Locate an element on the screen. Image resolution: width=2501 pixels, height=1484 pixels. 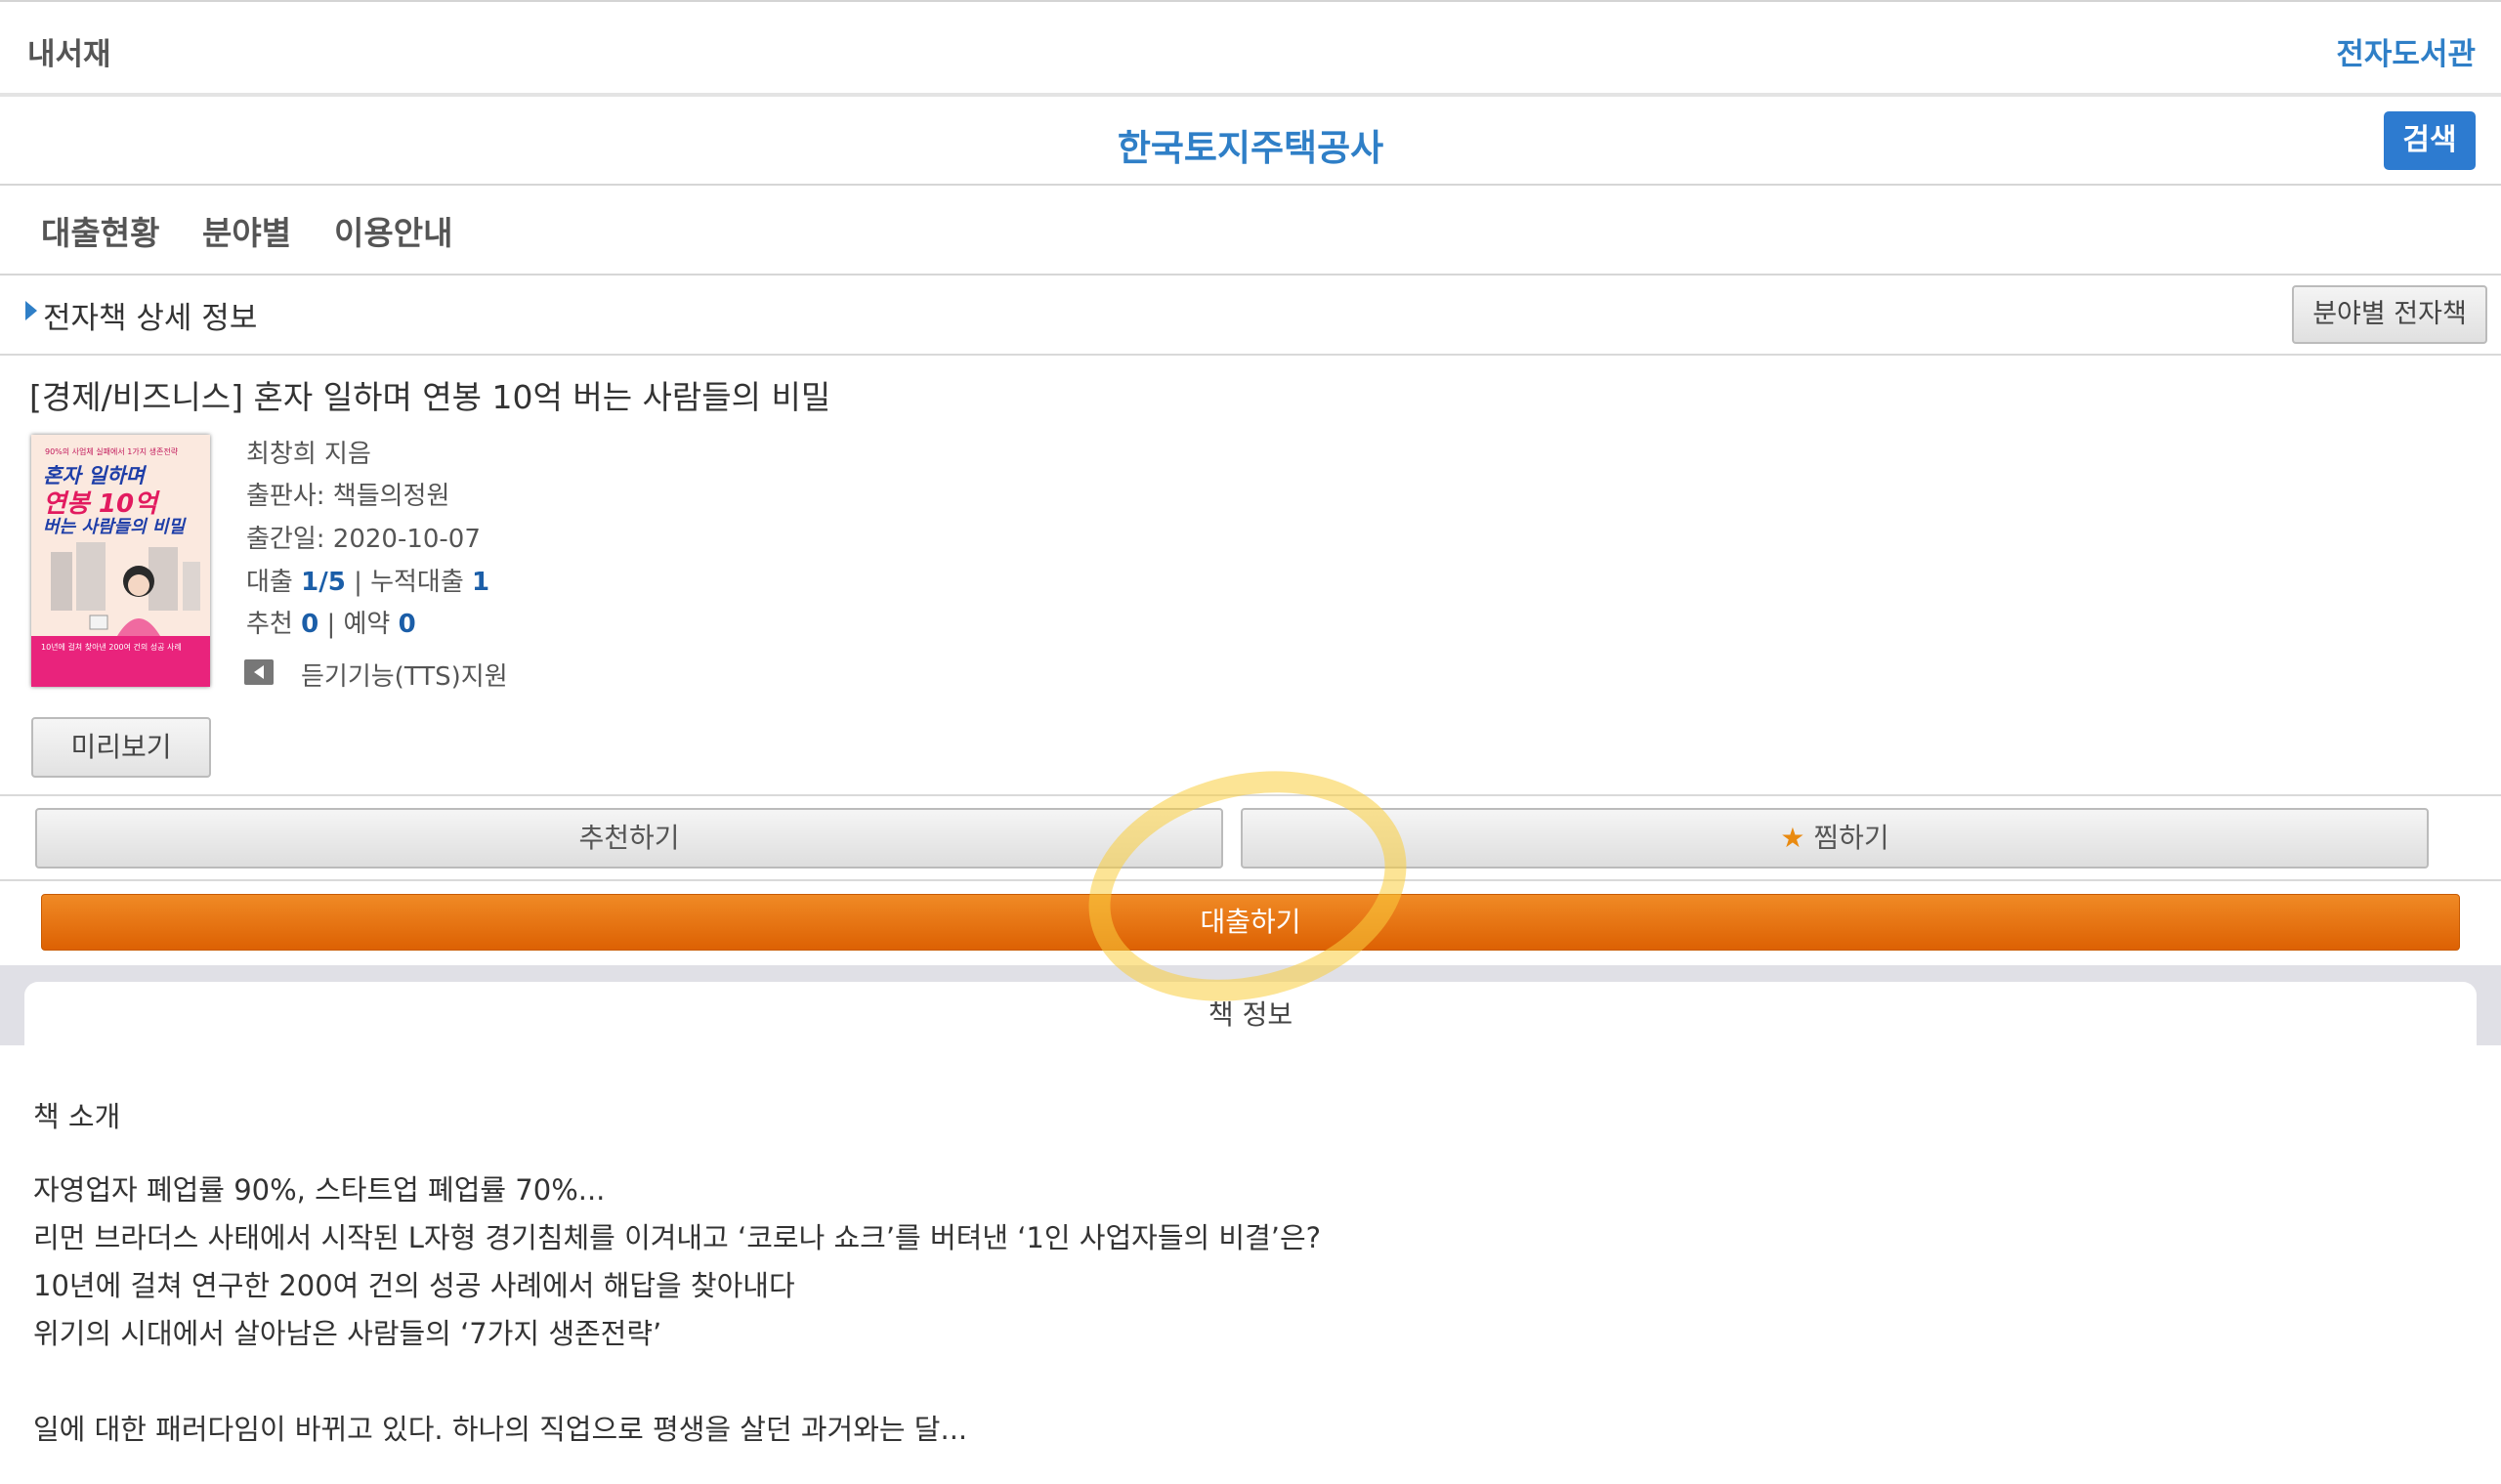
book-pub-date: 출간일: 2020-10-07 is located at coordinates (363, 539).